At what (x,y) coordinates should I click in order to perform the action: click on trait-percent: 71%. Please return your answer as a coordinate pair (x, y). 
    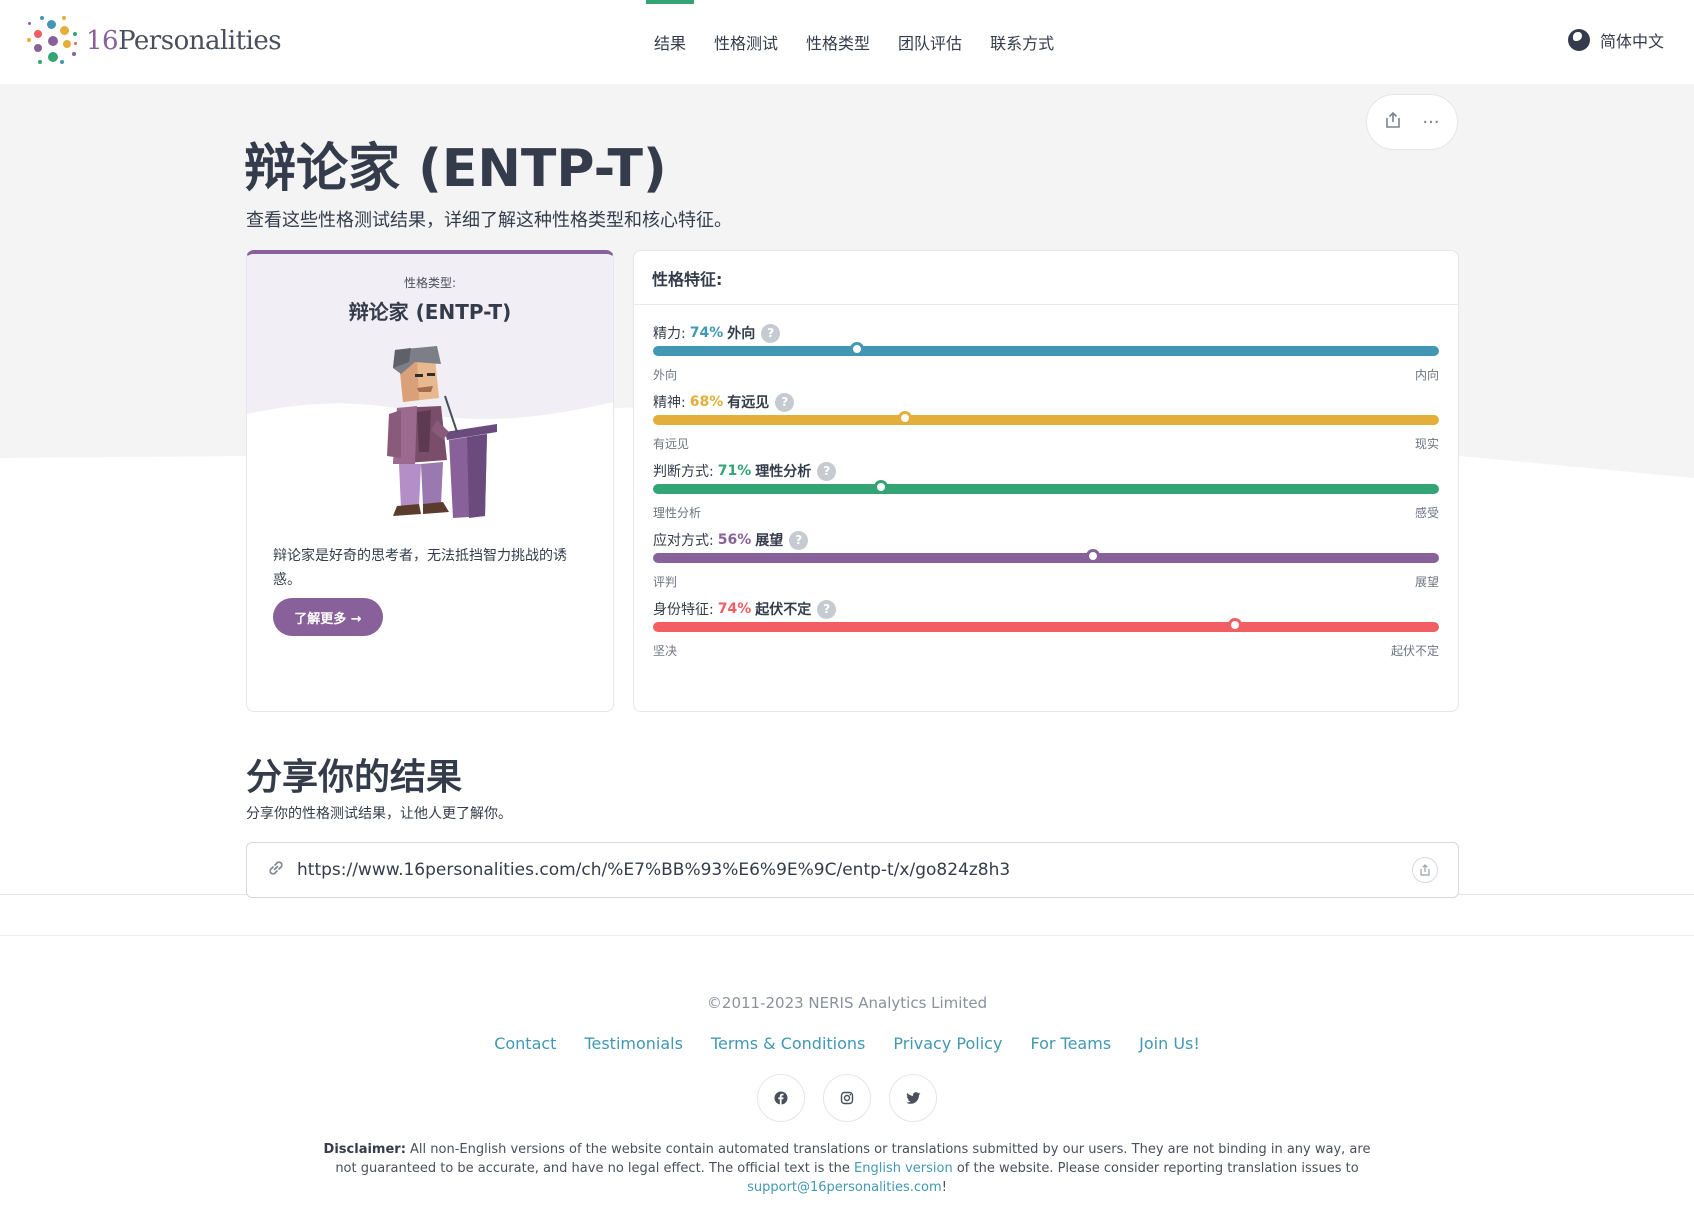
    Looking at the image, I should click on (734, 471).